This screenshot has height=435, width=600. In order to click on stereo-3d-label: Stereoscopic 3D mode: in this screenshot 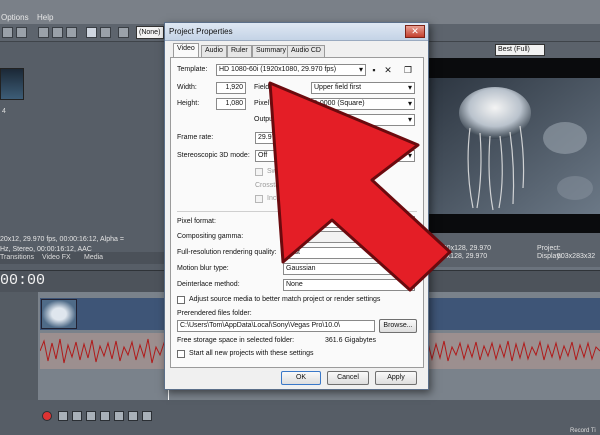, I will do `click(213, 155)`.